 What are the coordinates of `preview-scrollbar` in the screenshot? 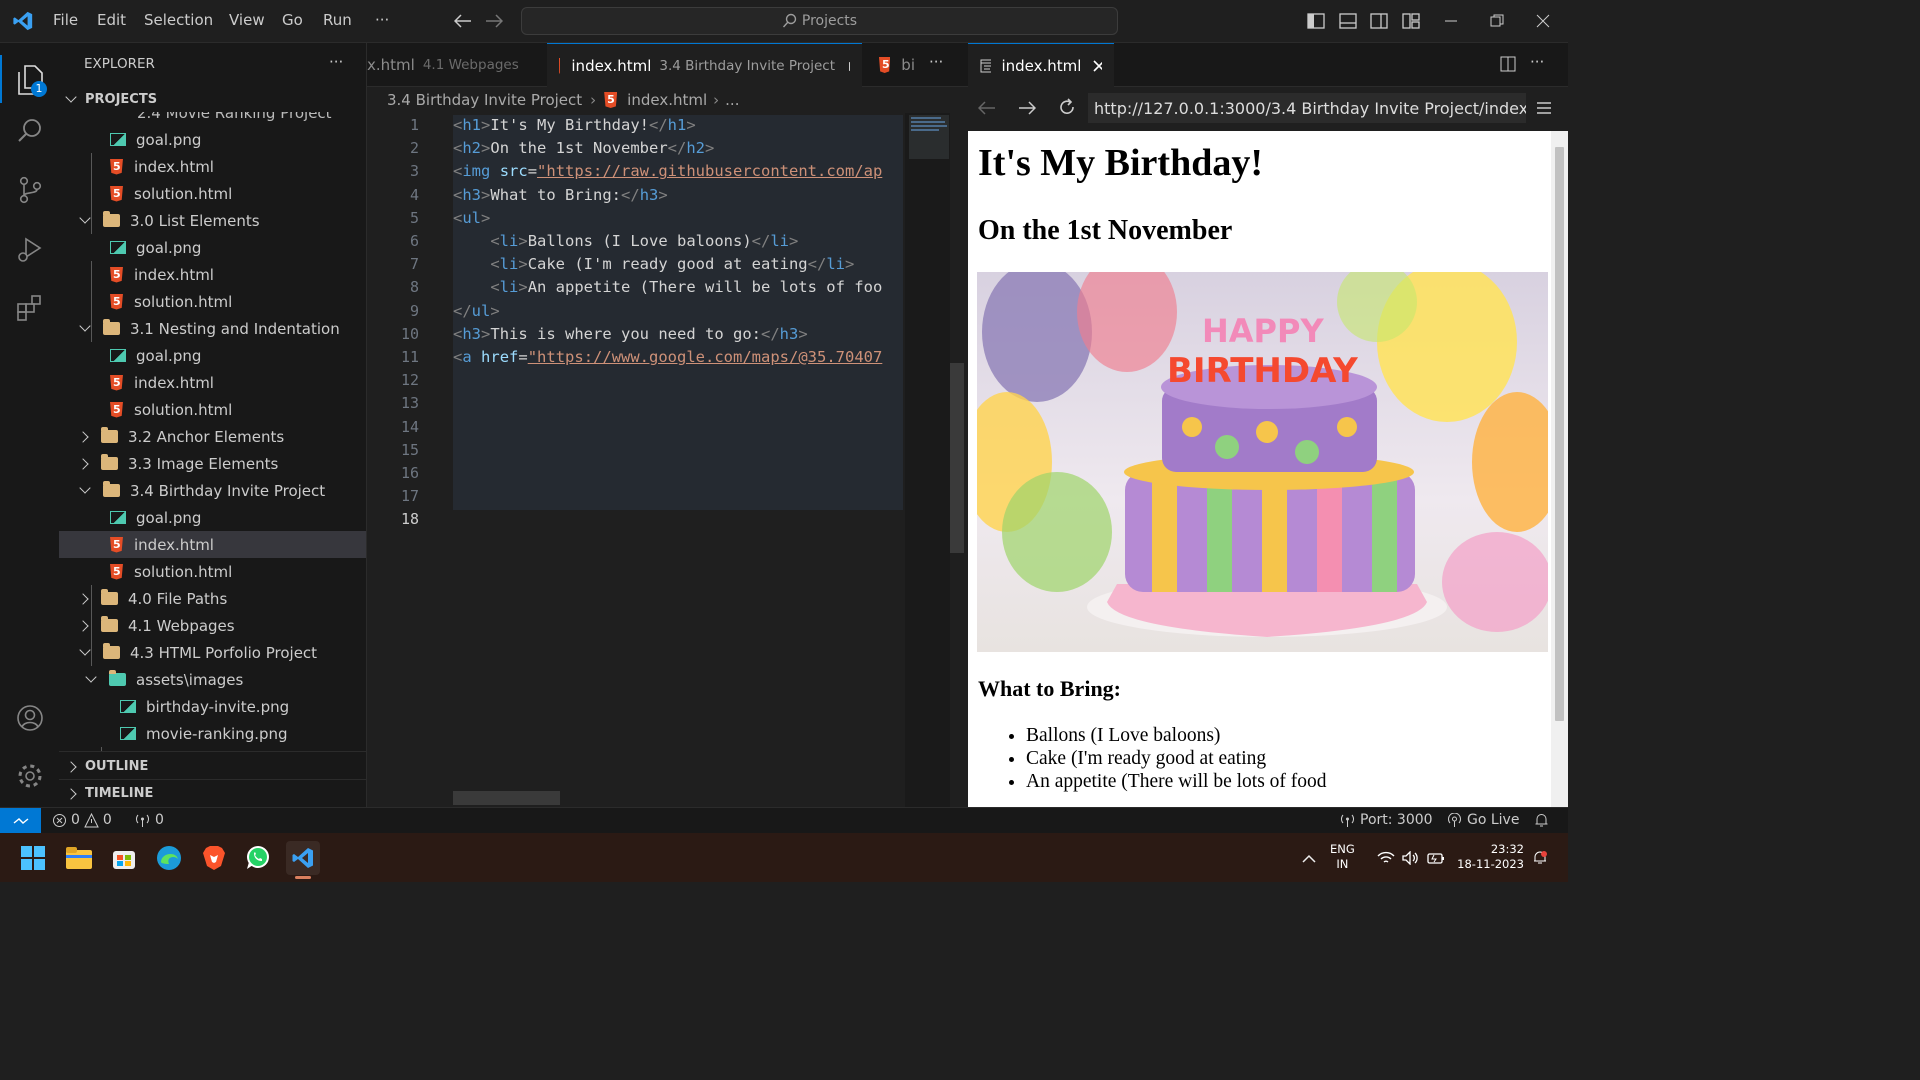 It's located at (1559, 469).